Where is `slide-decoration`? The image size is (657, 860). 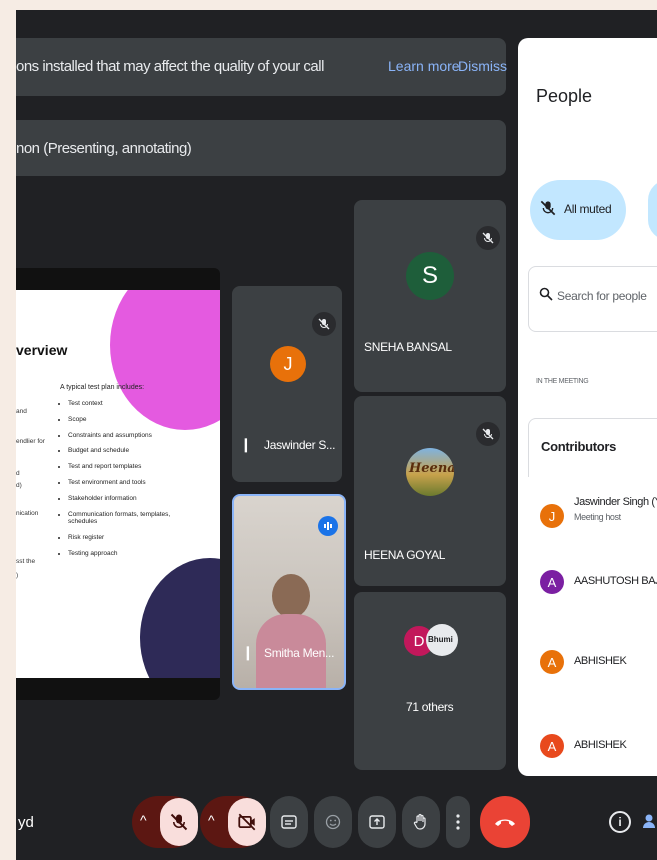
slide-decoration is located at coordinates (180, 618).